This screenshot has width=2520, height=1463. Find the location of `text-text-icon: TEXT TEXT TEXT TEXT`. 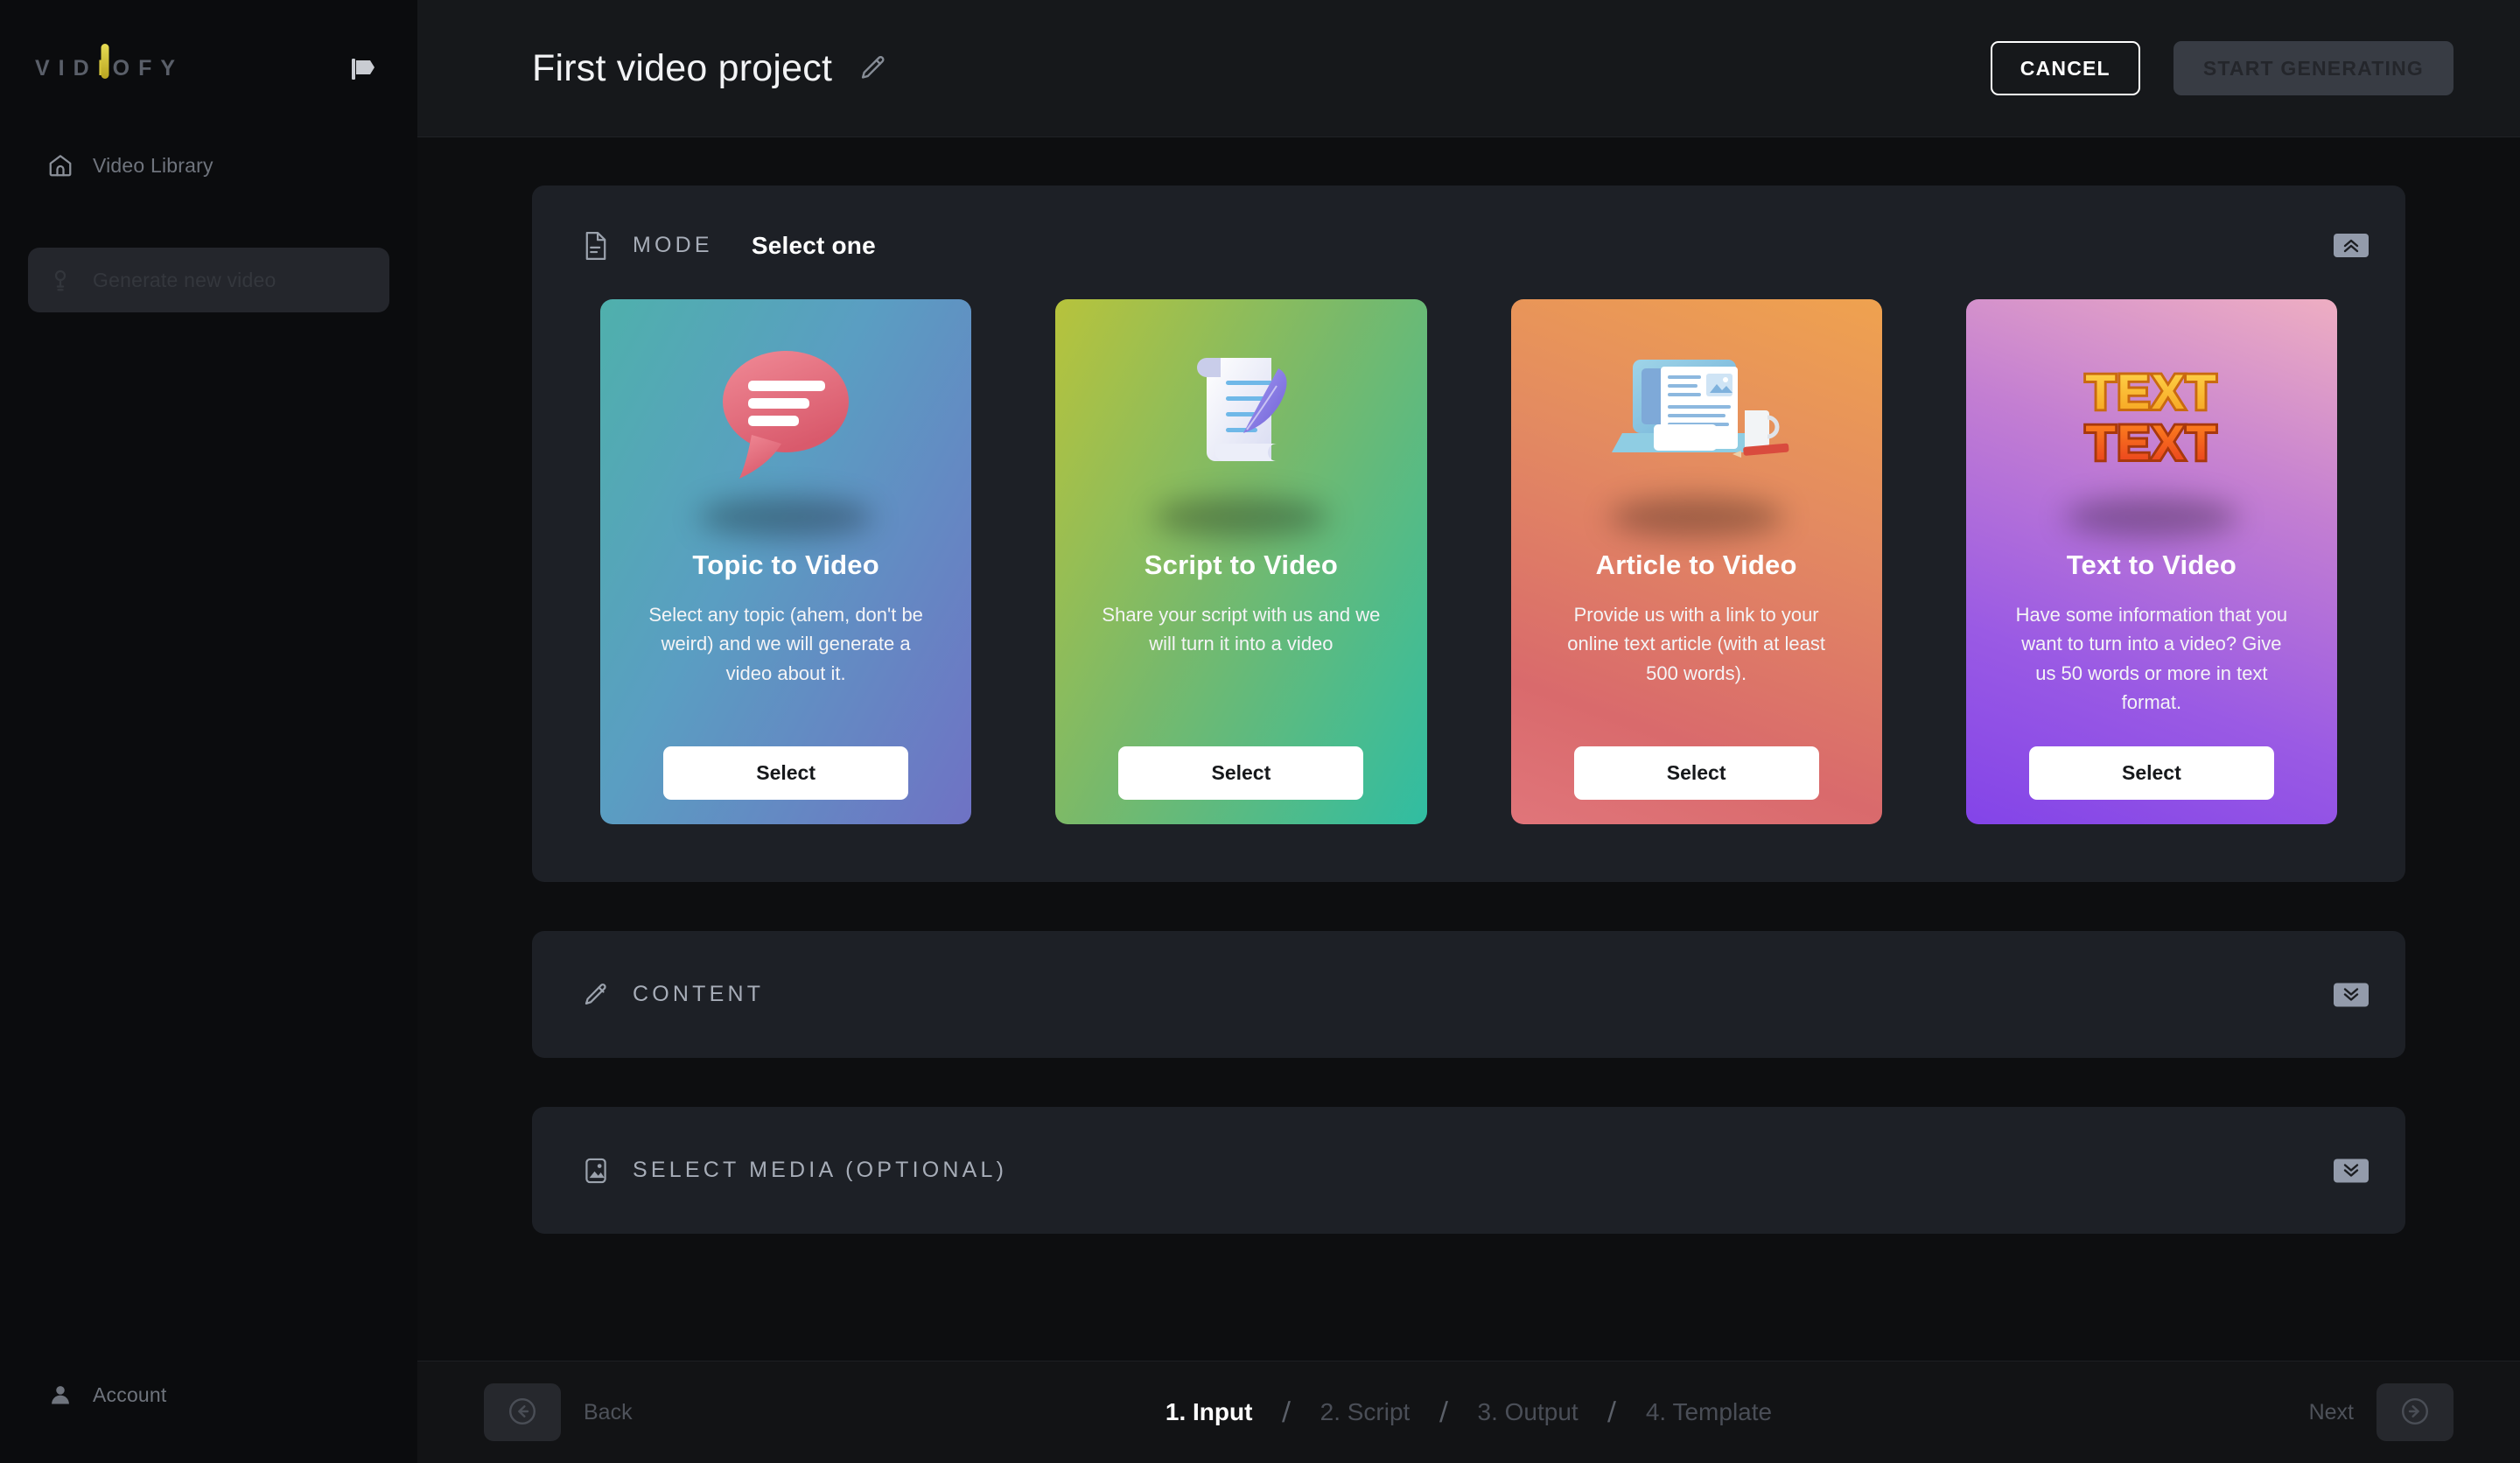

text-text-icon: TEXT TEXT TEXT TEXT is located at coordinates (2150, 416).